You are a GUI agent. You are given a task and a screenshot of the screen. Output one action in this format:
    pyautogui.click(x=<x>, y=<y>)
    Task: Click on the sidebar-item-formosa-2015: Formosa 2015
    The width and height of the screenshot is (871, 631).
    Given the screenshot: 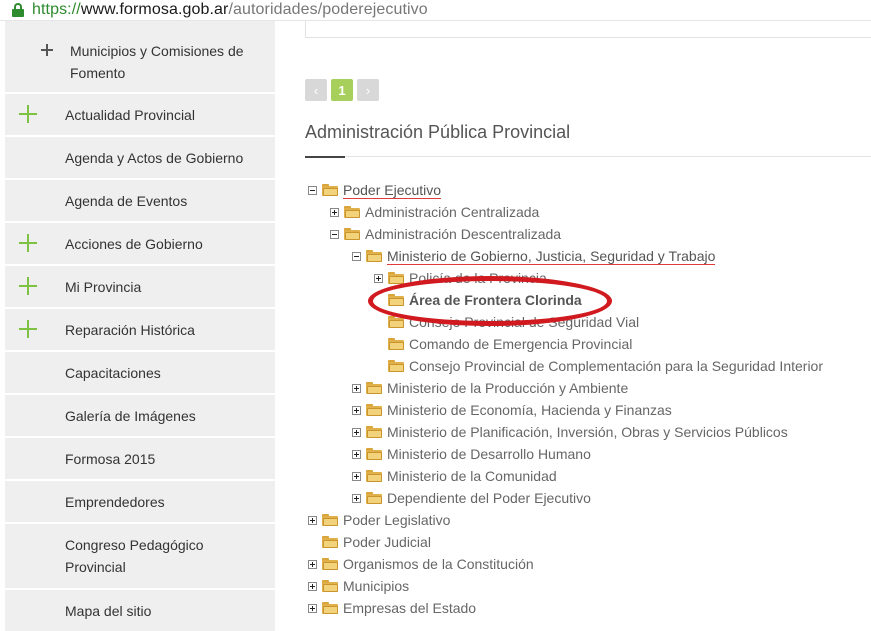 What is the action you would take?
    pyautogui.click(x=140, y=458)
    